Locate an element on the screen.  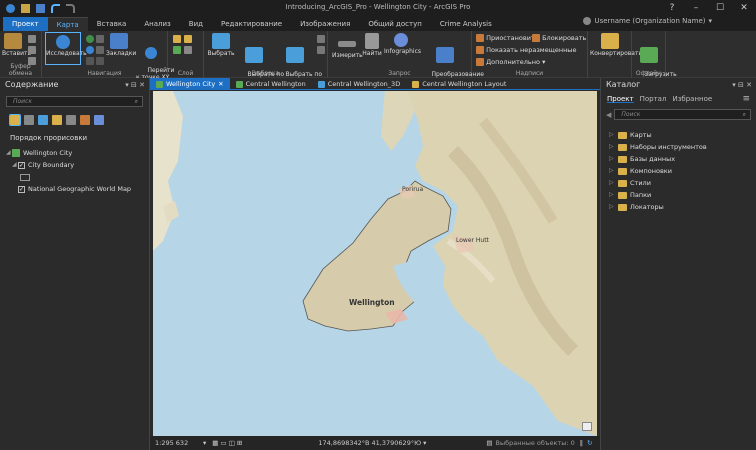
catalog-tab-project: Проект is located at coordinates (620, 99).